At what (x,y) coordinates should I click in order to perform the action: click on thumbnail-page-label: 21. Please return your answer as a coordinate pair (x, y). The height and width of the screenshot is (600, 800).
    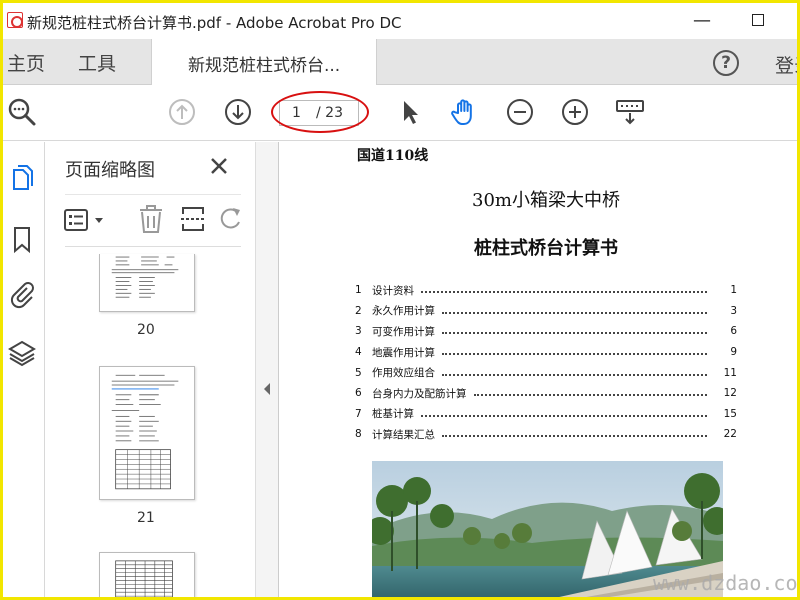
    Looking at the image, I should click on (146, 518).